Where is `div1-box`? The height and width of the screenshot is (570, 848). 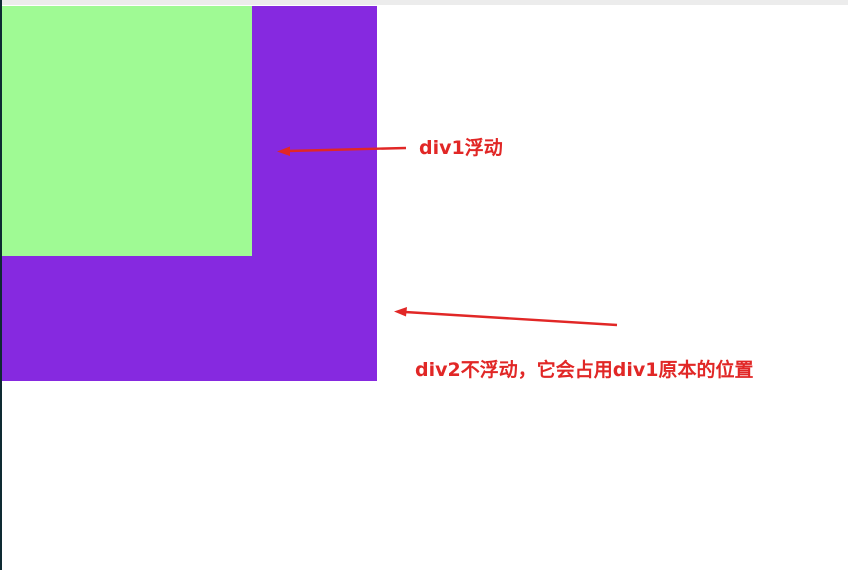 div1-box is located at coordinates (127, 131).